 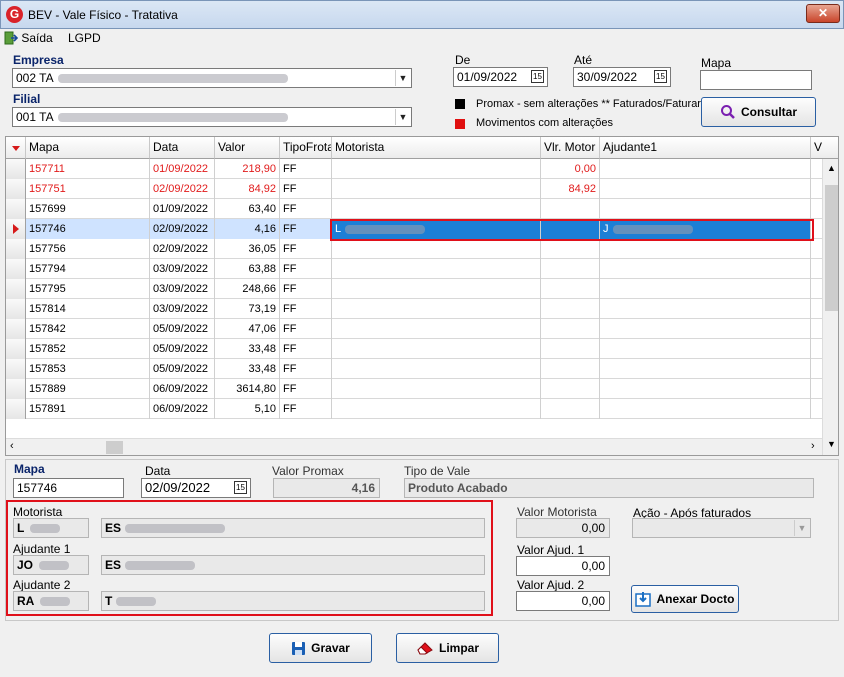 I want to click on limpar-button: Limpar, so click(x=447, y=648).